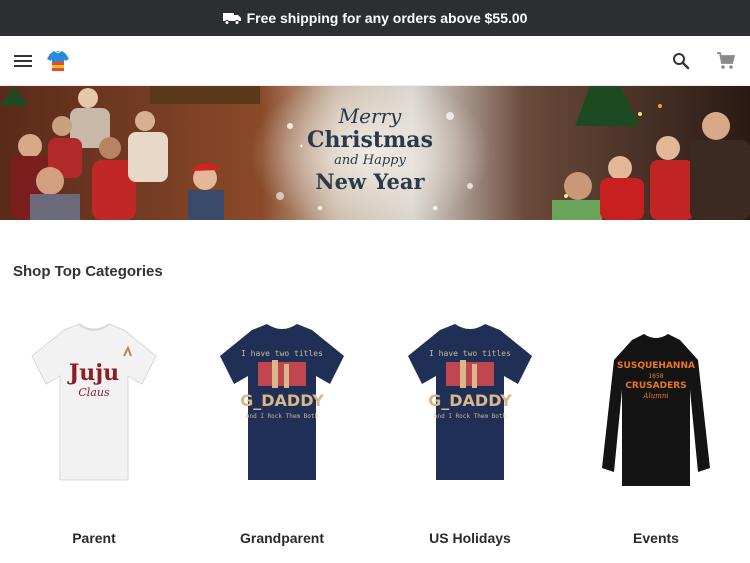 The width and height of the screenshot is (750, 563). I want to click on category-parent: Juju Claus Parent, so click(94, 440).